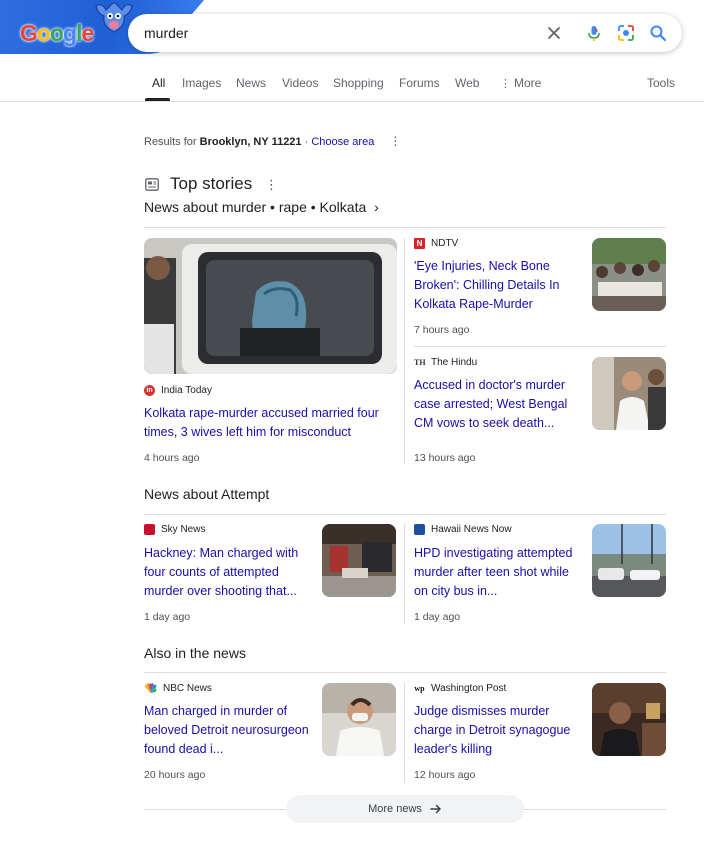 The height and width of the screenshot is (843, 704). I want to click on the-hindu-logo-icon: TH, so click(420, 362).